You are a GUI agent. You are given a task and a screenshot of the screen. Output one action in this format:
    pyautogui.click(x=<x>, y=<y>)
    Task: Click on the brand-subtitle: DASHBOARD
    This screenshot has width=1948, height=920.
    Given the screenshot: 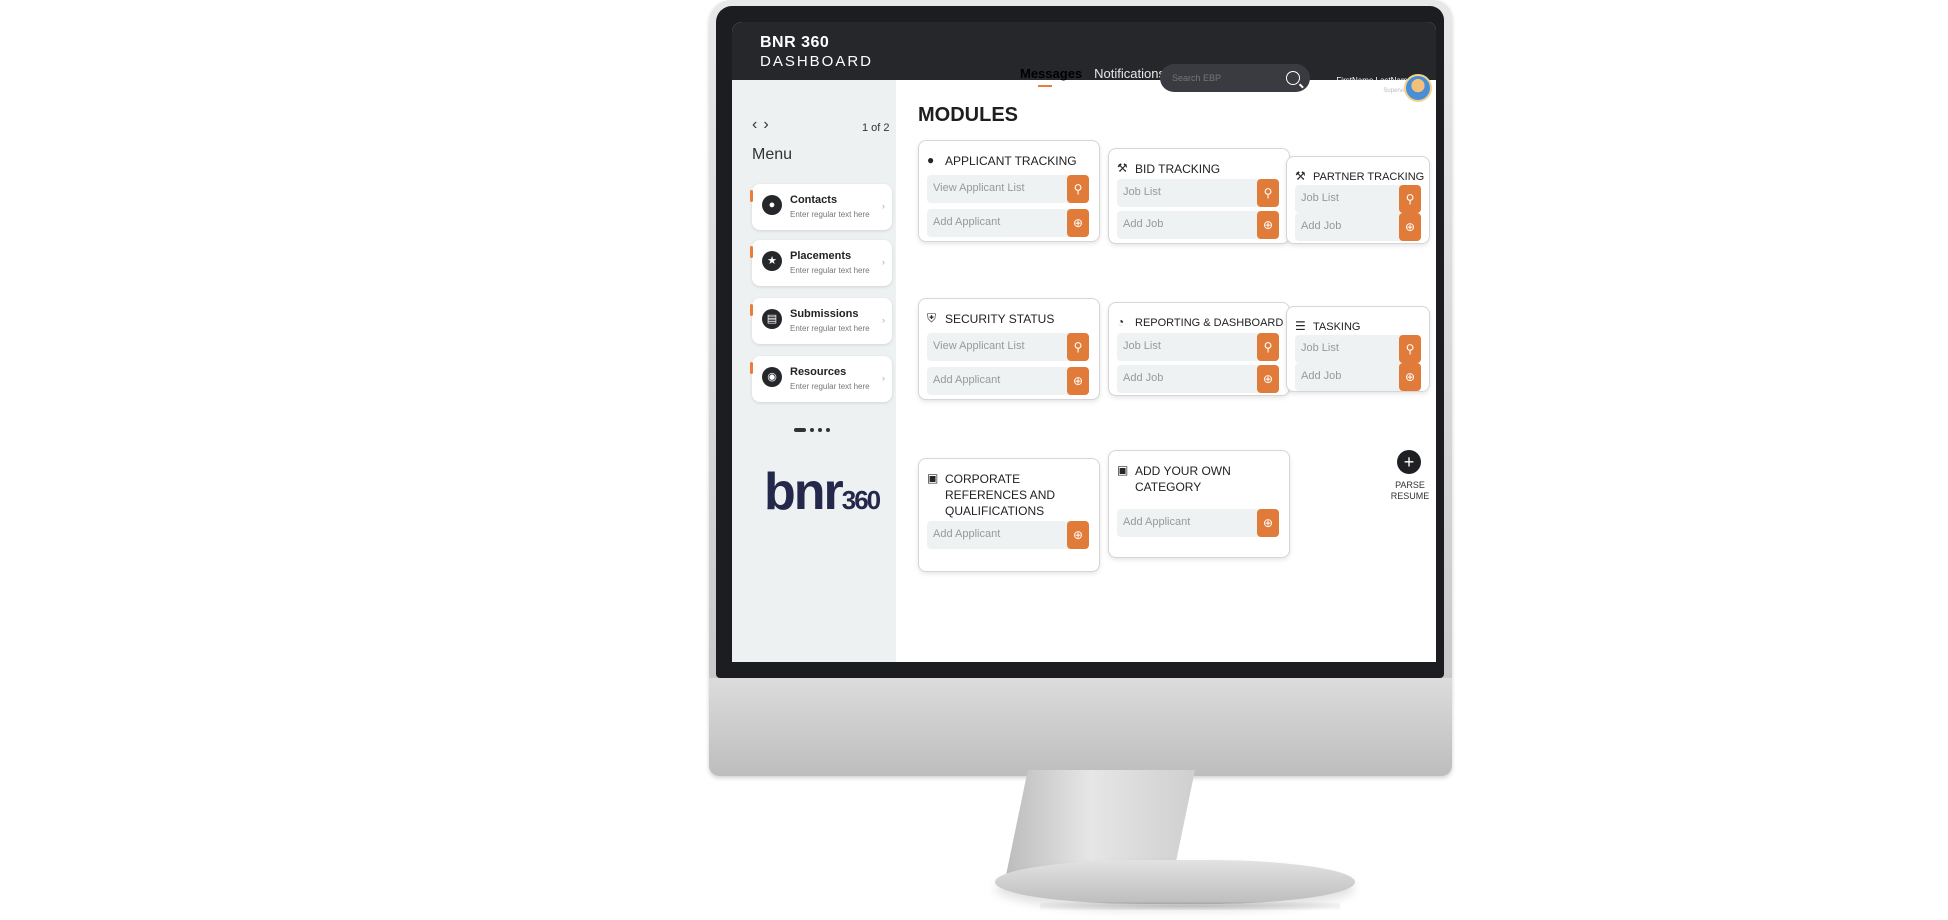 What is the action you would take?
    pyautogui.click(x=817, y=61)
    